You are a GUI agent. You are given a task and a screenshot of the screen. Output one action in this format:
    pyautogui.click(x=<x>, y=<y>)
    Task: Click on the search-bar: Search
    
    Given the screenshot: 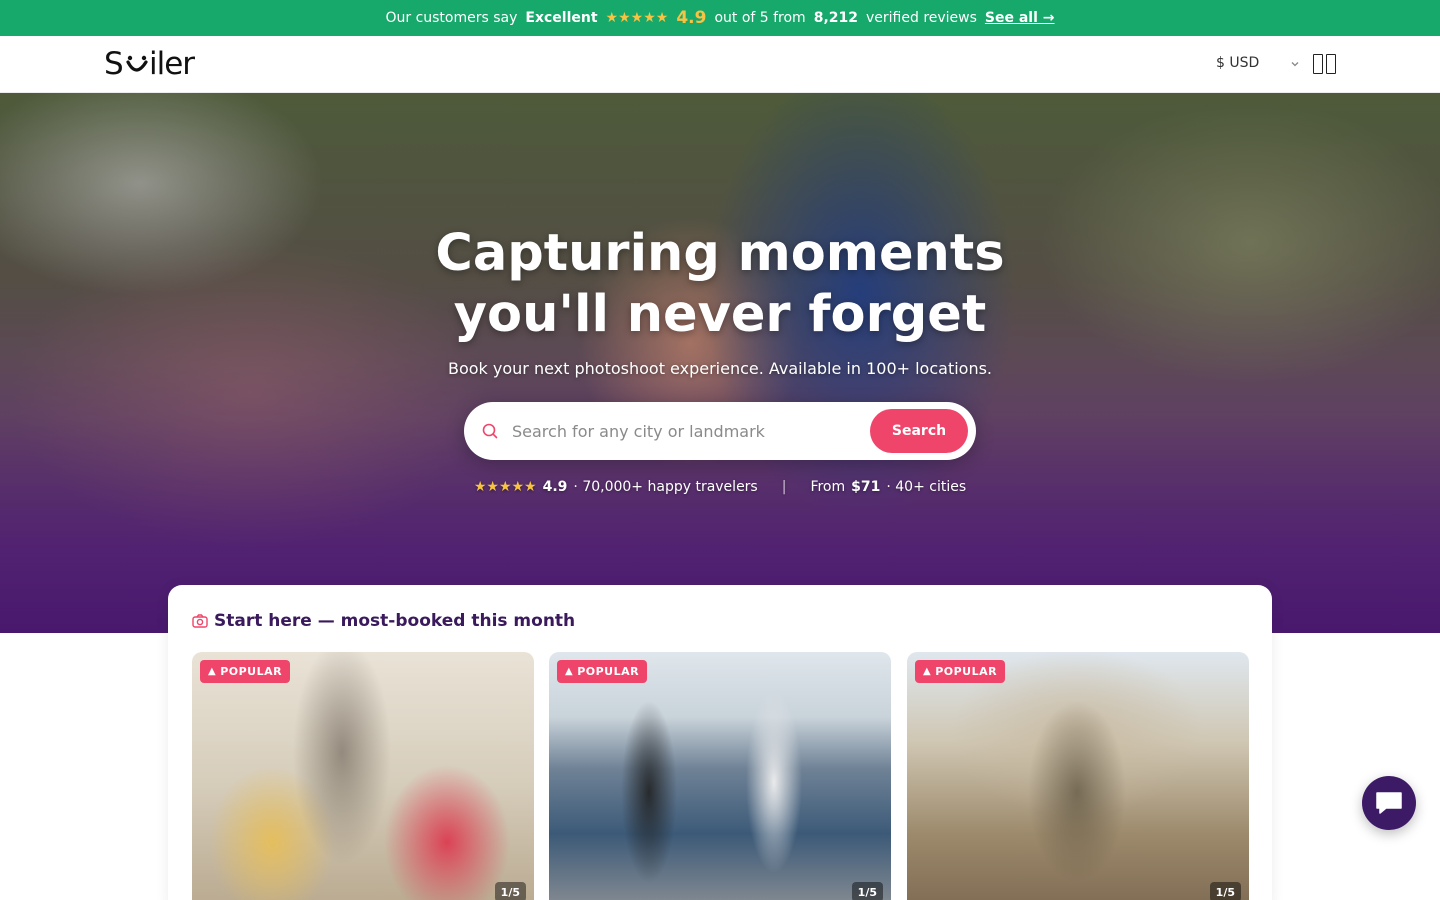 What is the action you would take?
    pyautogui.click(x=720, y=431)
    